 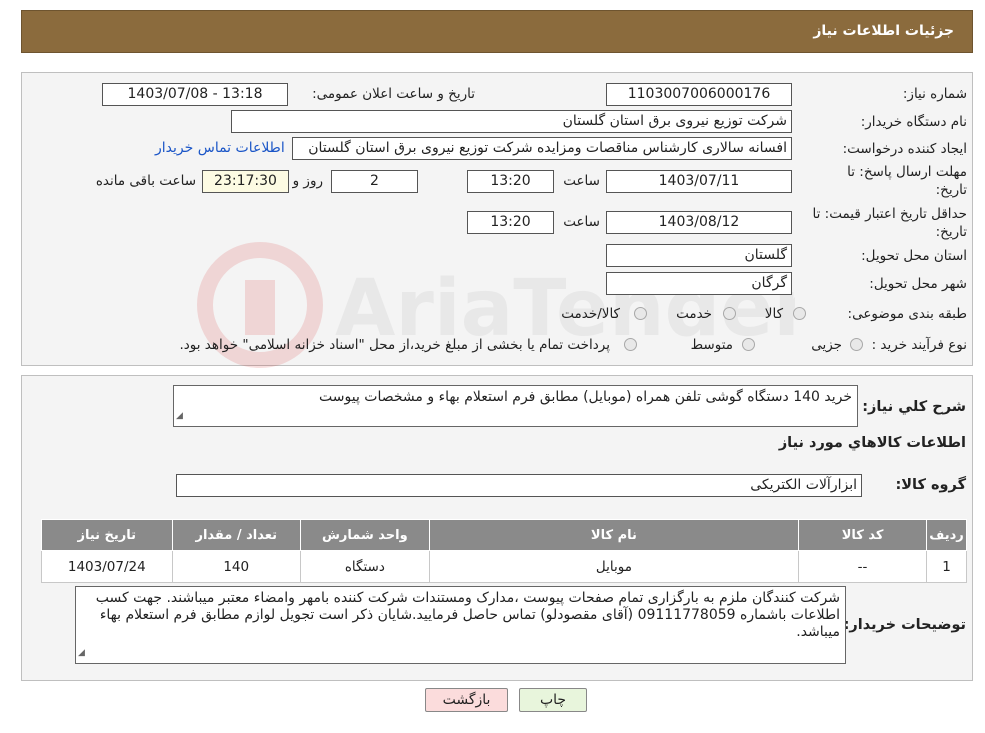 What do you see at coordinates (236, 535) in the screenshot?
I see `col-quantity: تعداد / مقدار` at bounding box center [236, 535].